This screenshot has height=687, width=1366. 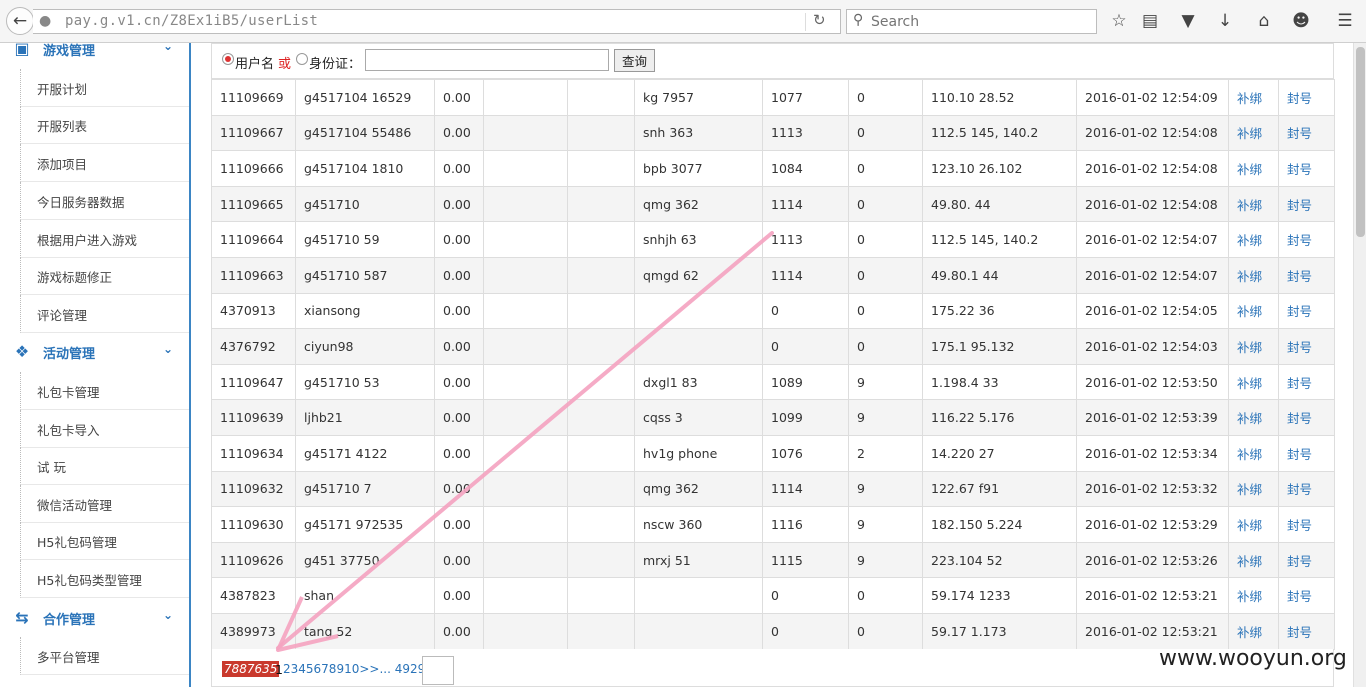 What do you see at coordinates (999, 275) in the screenshot?
I see `table-cell: 49.80.1 44` at bounding box center [999, 275].